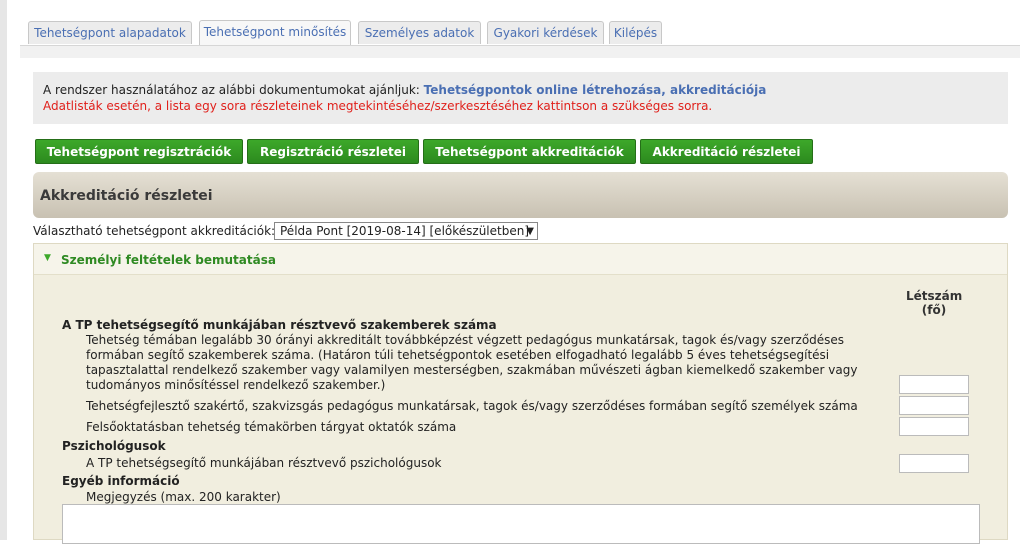 Image resolution: width=1024 pixels, height=544 pixels. Describe the element at coordinates (47, 258) in the screenshot. I see `collapse-triangle-icon: ▼` at that location.